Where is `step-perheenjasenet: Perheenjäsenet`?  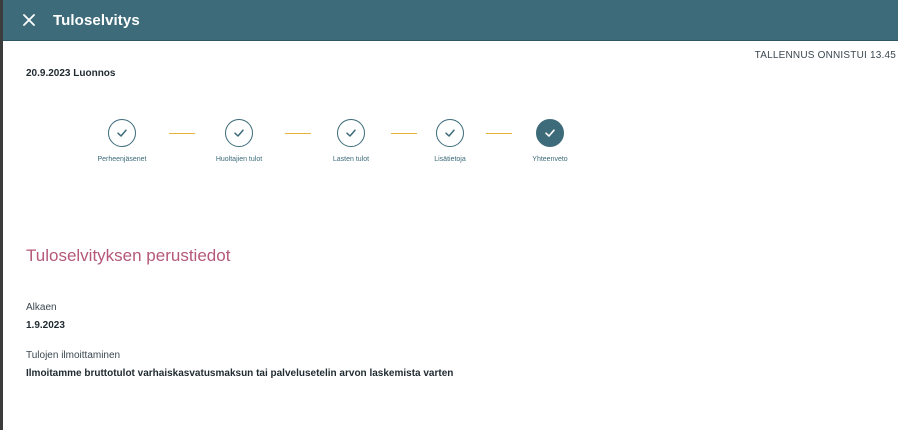
step-perheenjasenet: Perheenjäsenet is located at coordinates (122, 141).